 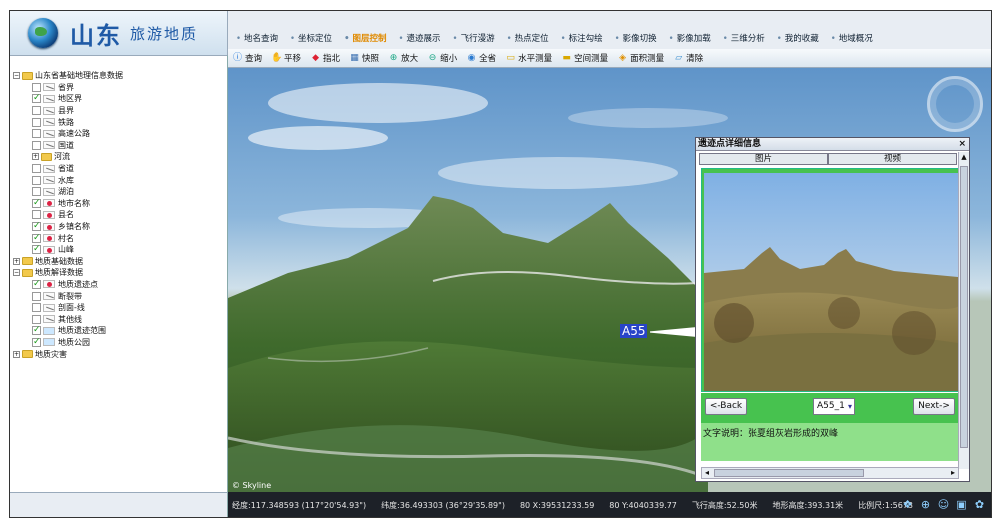 I want to click on tree-layer: 地质遗迹点, so click(x=118, y=285).